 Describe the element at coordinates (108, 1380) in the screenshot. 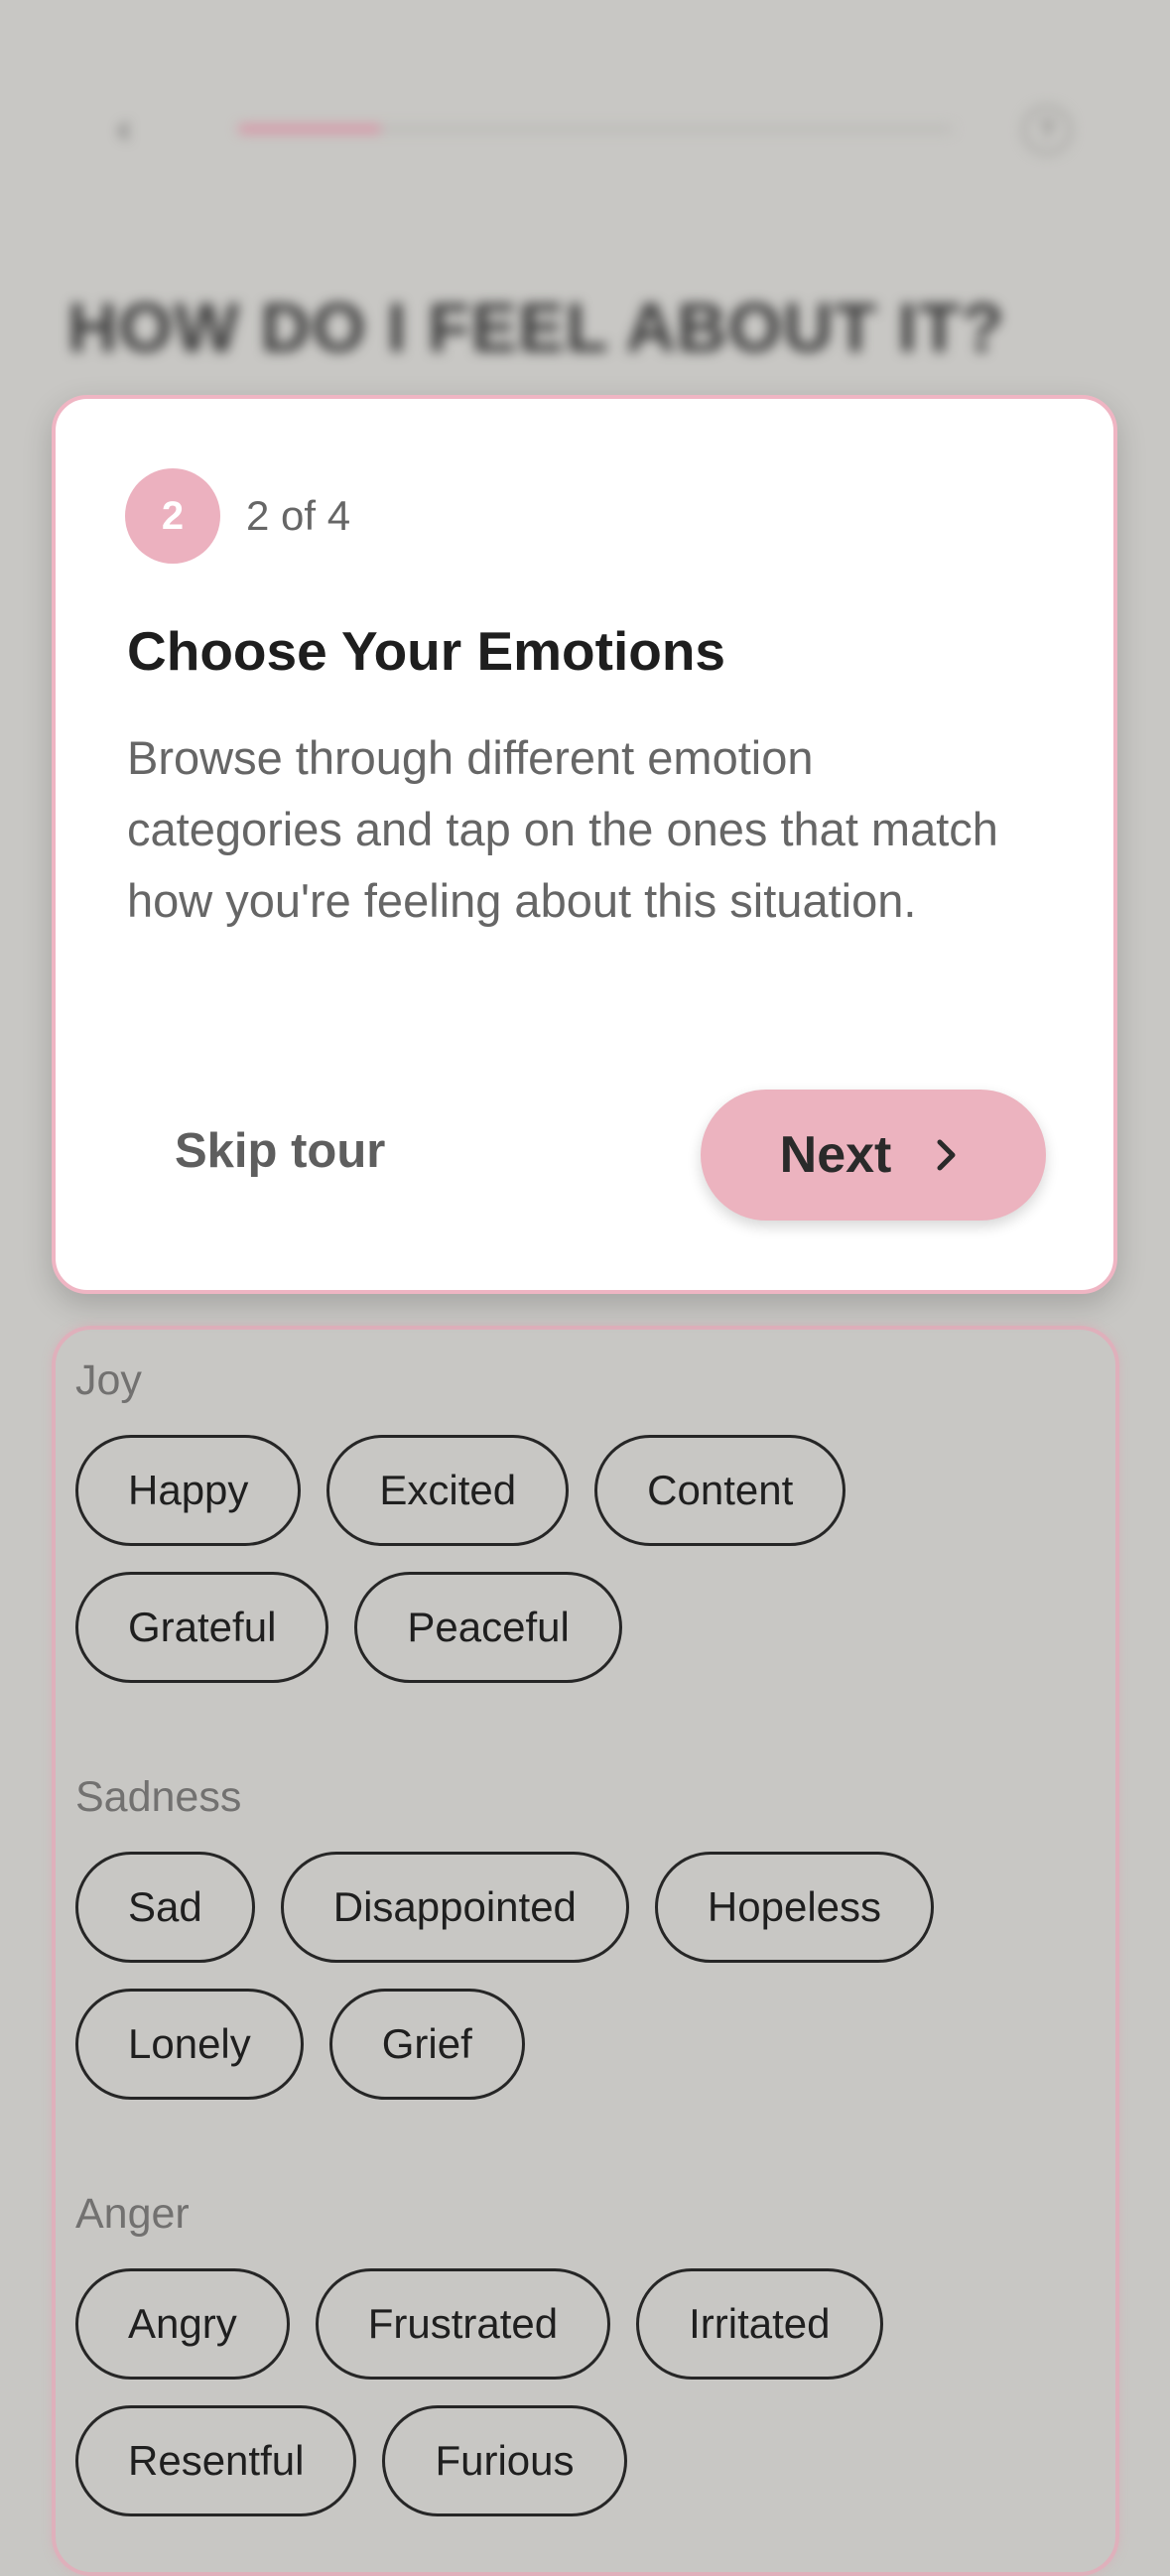

I see `category-label: Joy` at that location.